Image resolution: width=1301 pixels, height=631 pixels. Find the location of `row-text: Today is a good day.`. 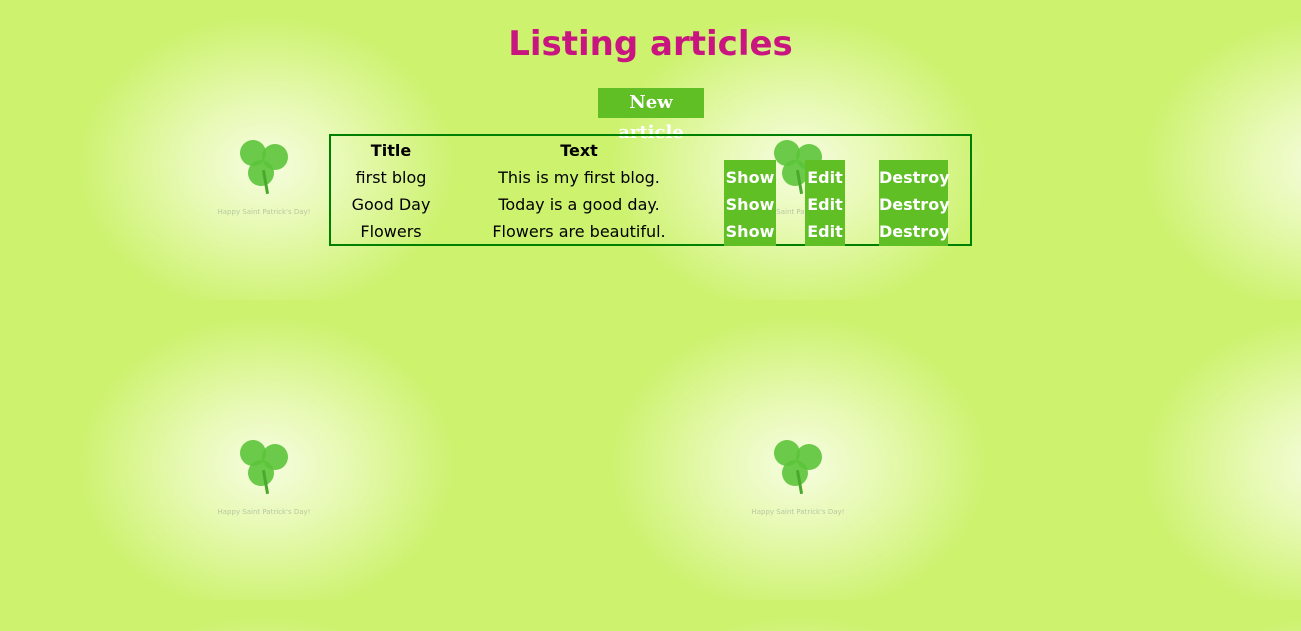

row-text: Today is a good day. is located at coordinates (579, 204).